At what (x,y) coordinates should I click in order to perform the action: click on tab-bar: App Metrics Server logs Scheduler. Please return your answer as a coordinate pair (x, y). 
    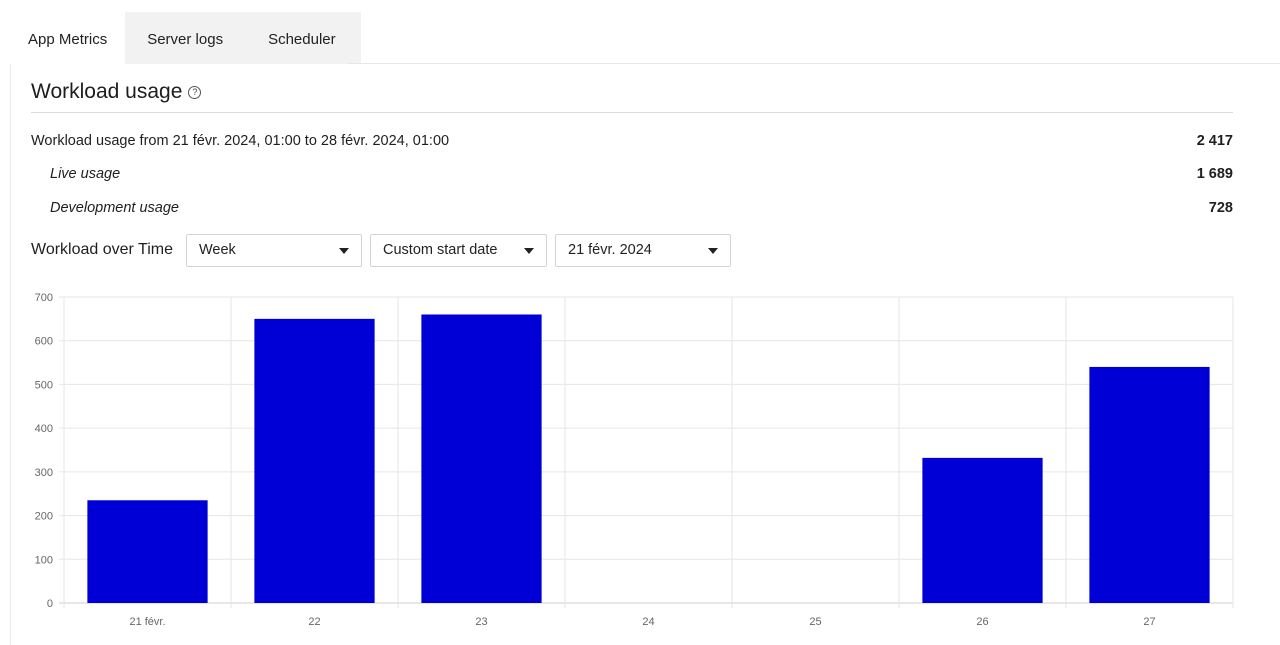
    Looking at the image, I should click on (185, 38).